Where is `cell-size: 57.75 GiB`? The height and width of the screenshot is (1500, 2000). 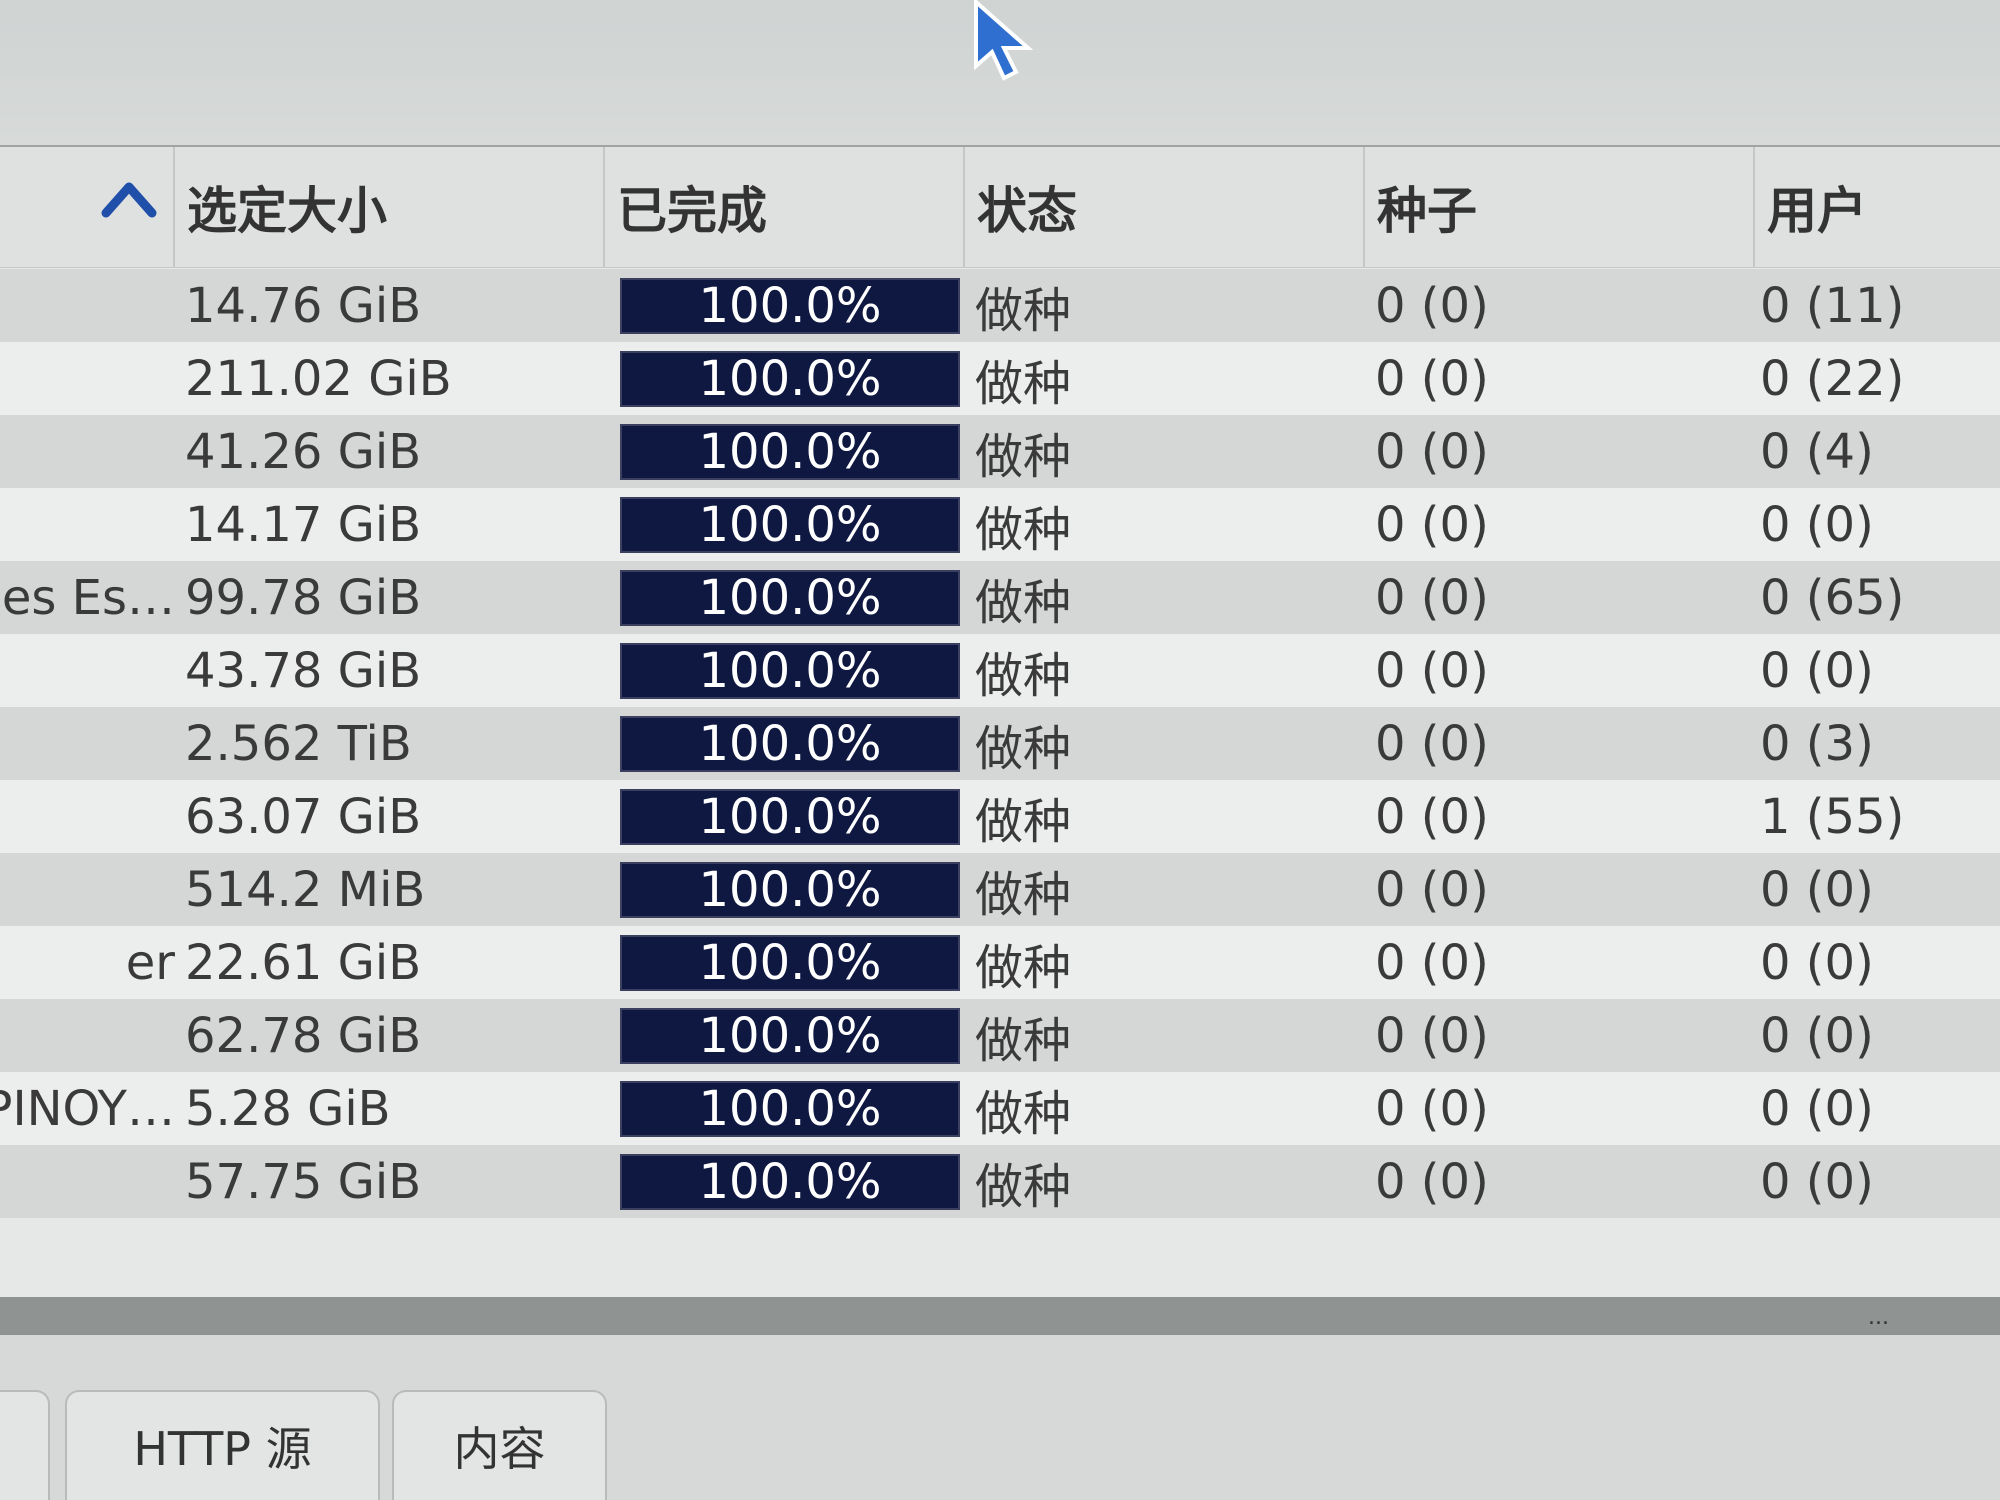
cell-size: 57.75 GiB is located at coordinates (303, 1181).